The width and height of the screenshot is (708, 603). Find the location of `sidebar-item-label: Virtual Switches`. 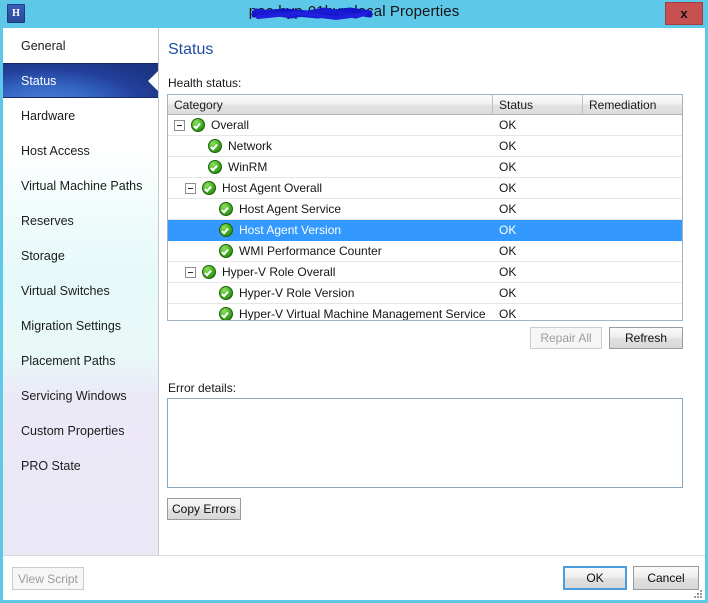

sidebar-item-label: Virtual Switches is located at coordinates (65, 290).